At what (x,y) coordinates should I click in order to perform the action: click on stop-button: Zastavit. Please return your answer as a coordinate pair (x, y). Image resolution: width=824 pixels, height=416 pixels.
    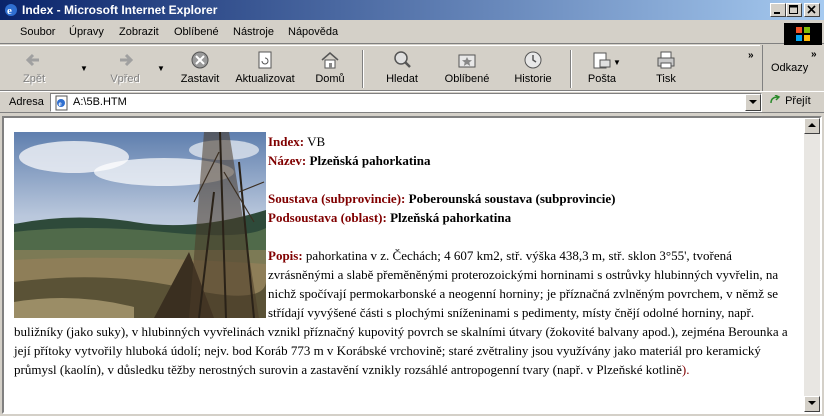
    Looking at the image, I should click on (200, 69).